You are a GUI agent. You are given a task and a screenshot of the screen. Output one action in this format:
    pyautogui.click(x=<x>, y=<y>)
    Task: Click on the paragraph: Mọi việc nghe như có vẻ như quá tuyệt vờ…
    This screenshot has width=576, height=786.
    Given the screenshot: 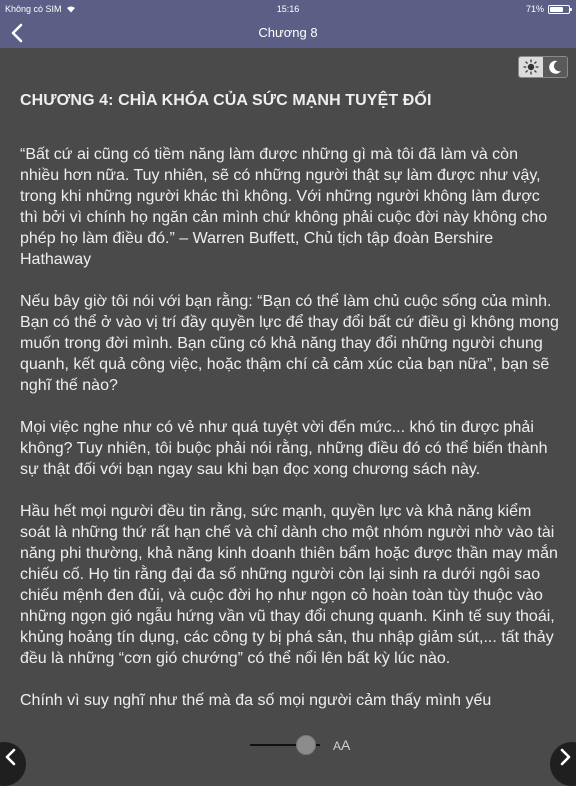 What is the action you would take?
    pyautogui.click(x=284, y=448)
    